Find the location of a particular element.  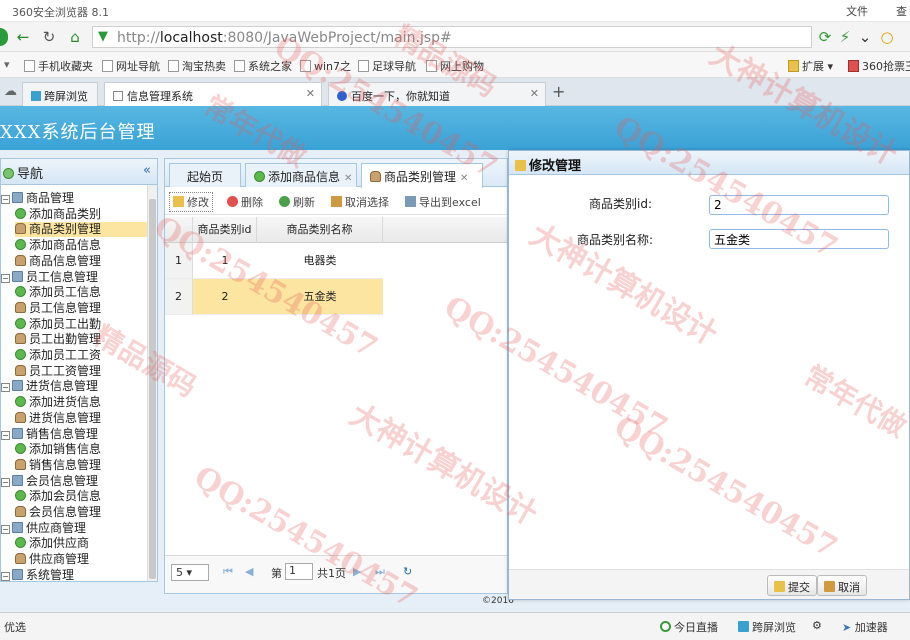

grid-cell-id: 2 is located at coordinates (225, 297).